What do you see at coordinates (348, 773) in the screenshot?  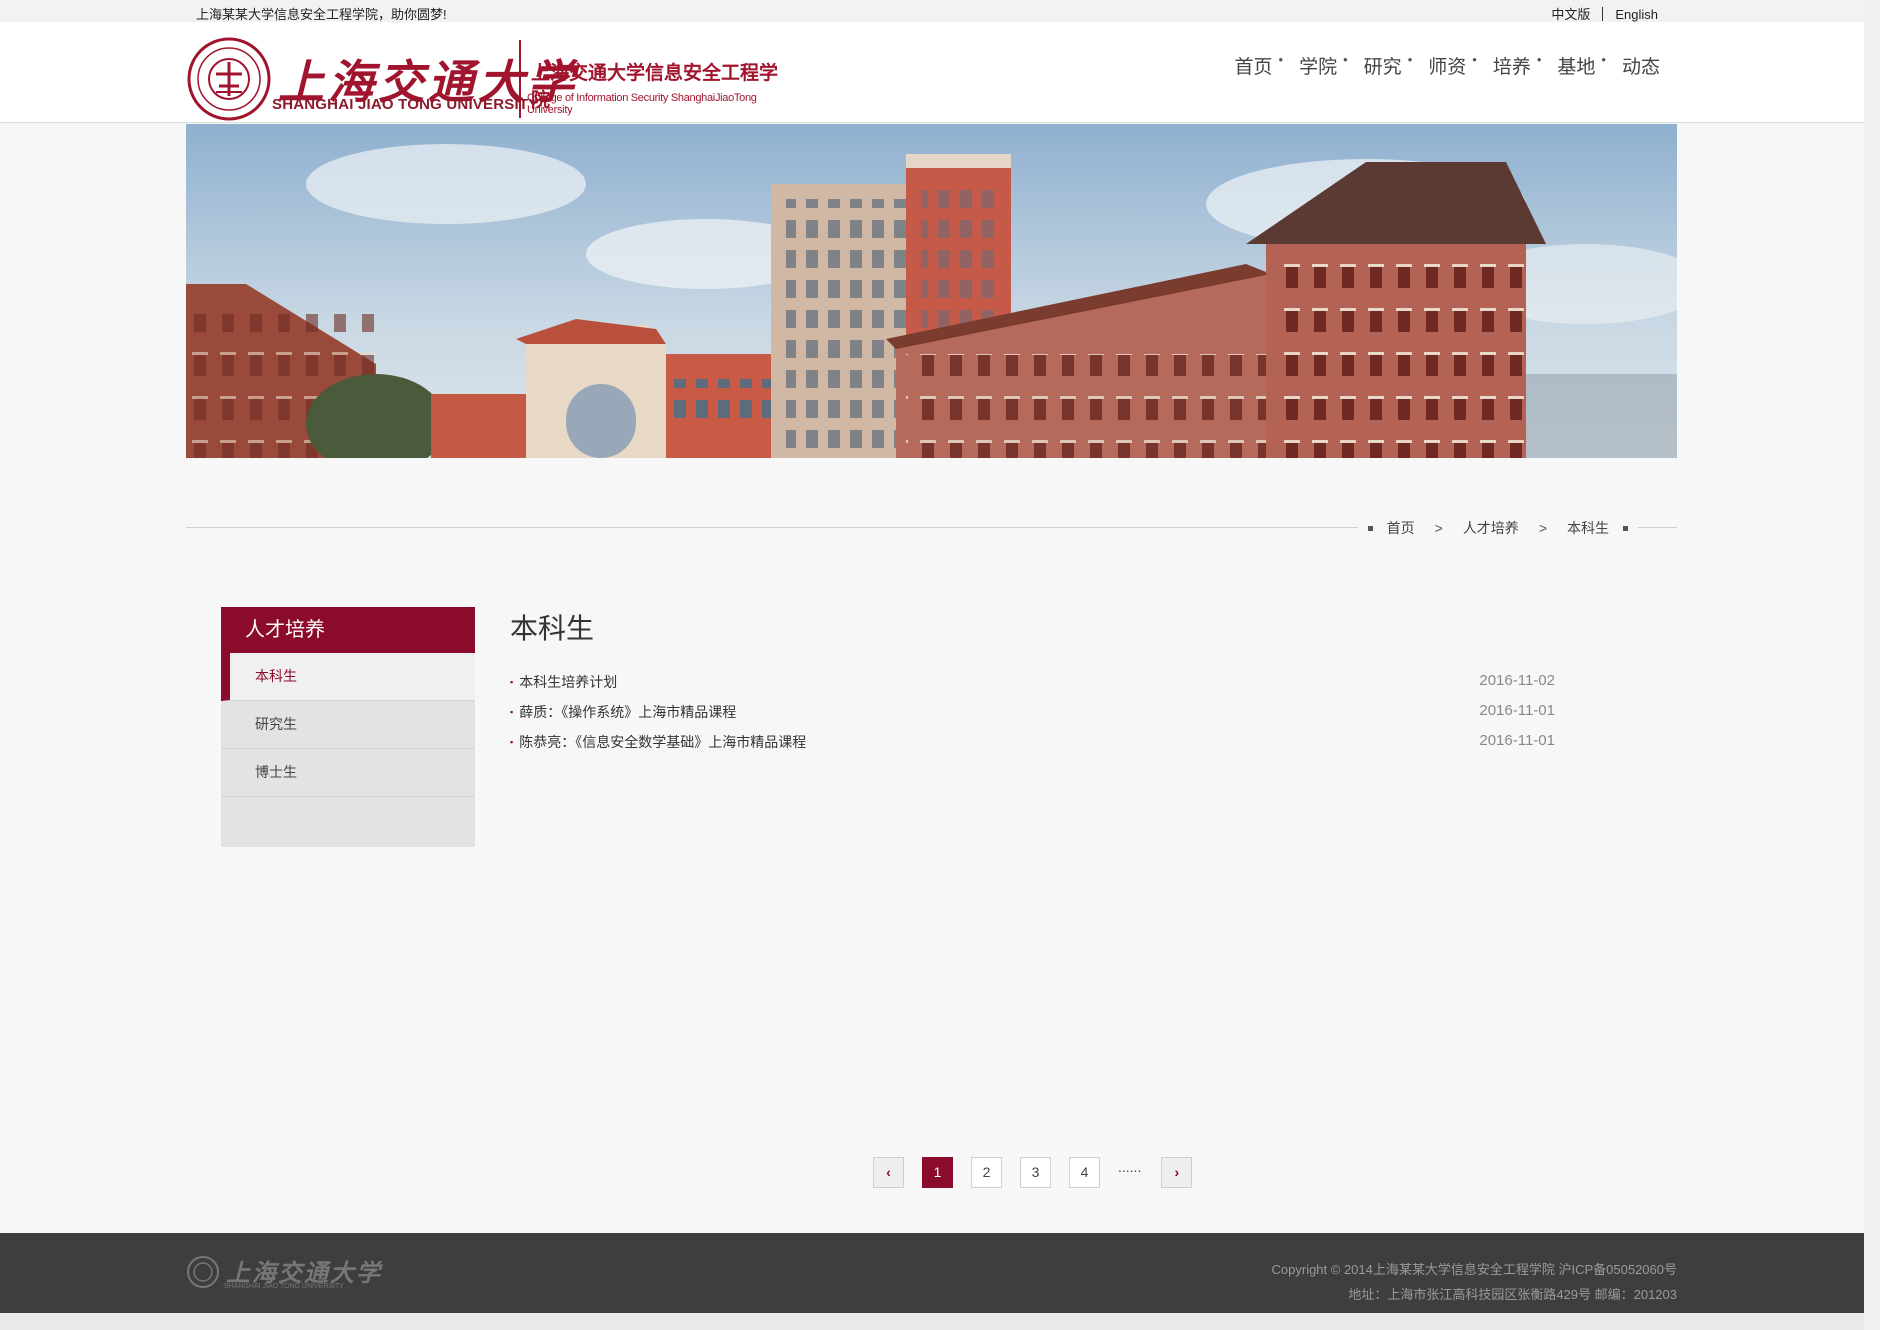 I see `sidebar-item-doctoral: 博士生` at bounding box center [348, 773].